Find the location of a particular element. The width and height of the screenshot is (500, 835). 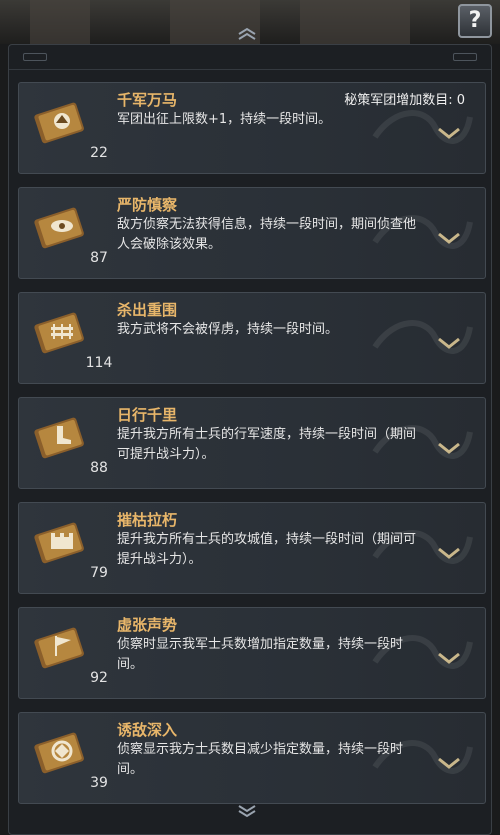

strategy-item-6: 92 虚张声势 侦察时显示我军士兵数增加指定数量，持续一段时间。 is located at coordinates (252, 653).